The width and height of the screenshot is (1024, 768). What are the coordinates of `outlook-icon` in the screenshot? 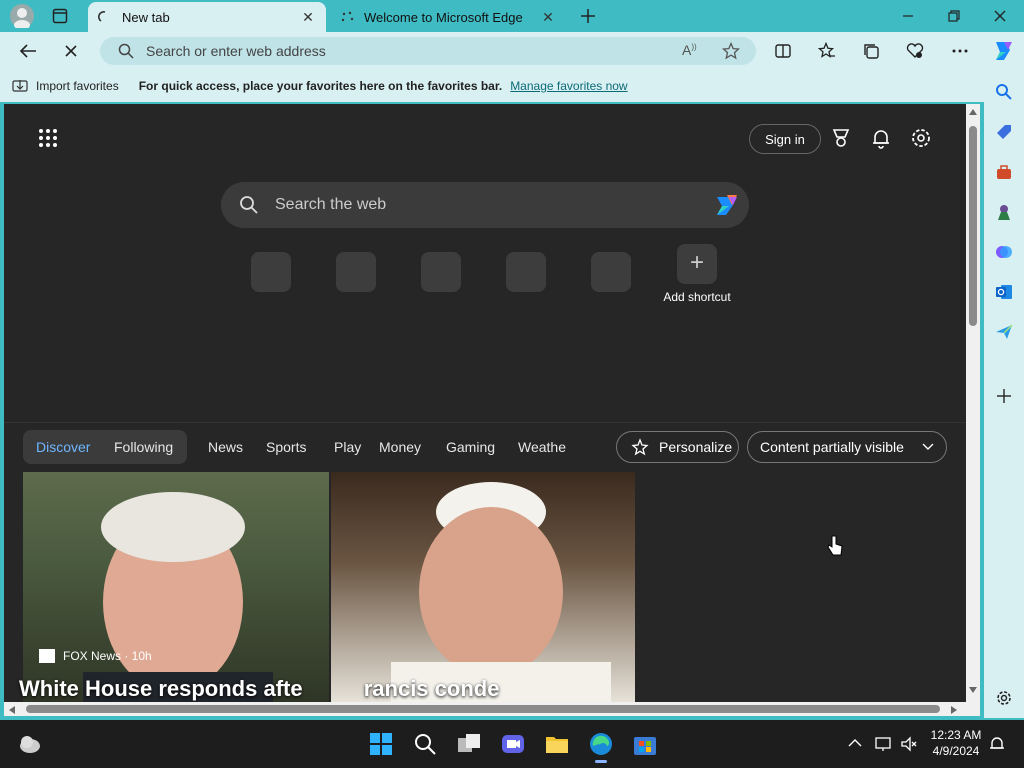 It's located at (1004, 292).